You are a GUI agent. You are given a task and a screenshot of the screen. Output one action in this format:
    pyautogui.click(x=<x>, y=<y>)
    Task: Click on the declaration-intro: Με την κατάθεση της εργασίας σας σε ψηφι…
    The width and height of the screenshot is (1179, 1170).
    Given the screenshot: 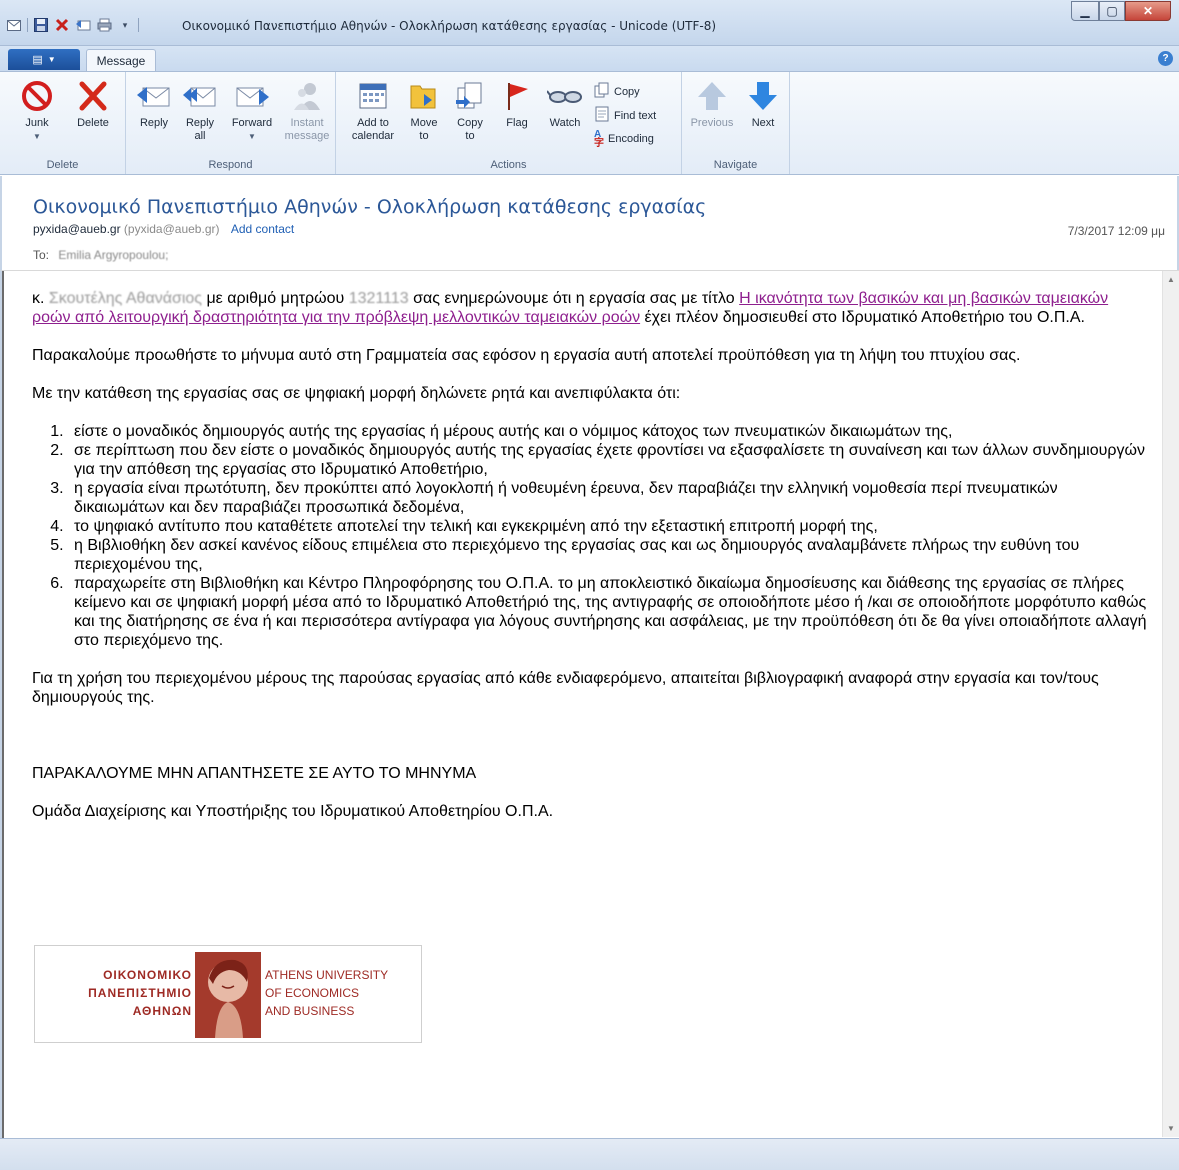 What is the action you would take?
    pyautogui.click(x=356, y=393)
    